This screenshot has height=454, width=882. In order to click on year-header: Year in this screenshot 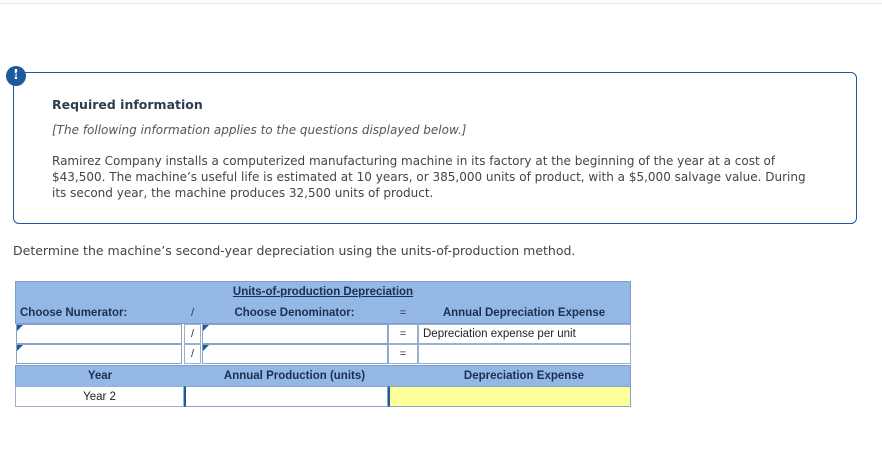, I will do `click(99, 375)`.